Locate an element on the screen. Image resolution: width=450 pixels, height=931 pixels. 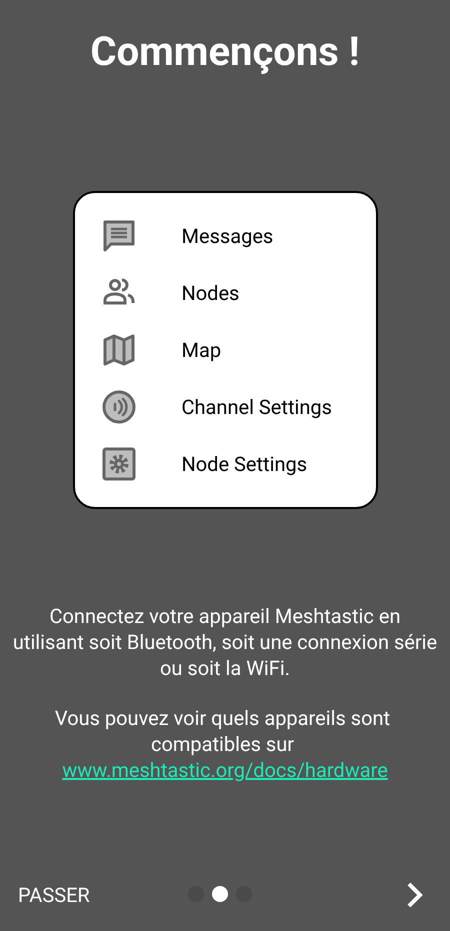
feature-label: Channel Settings is located at coordinates (257, 406).